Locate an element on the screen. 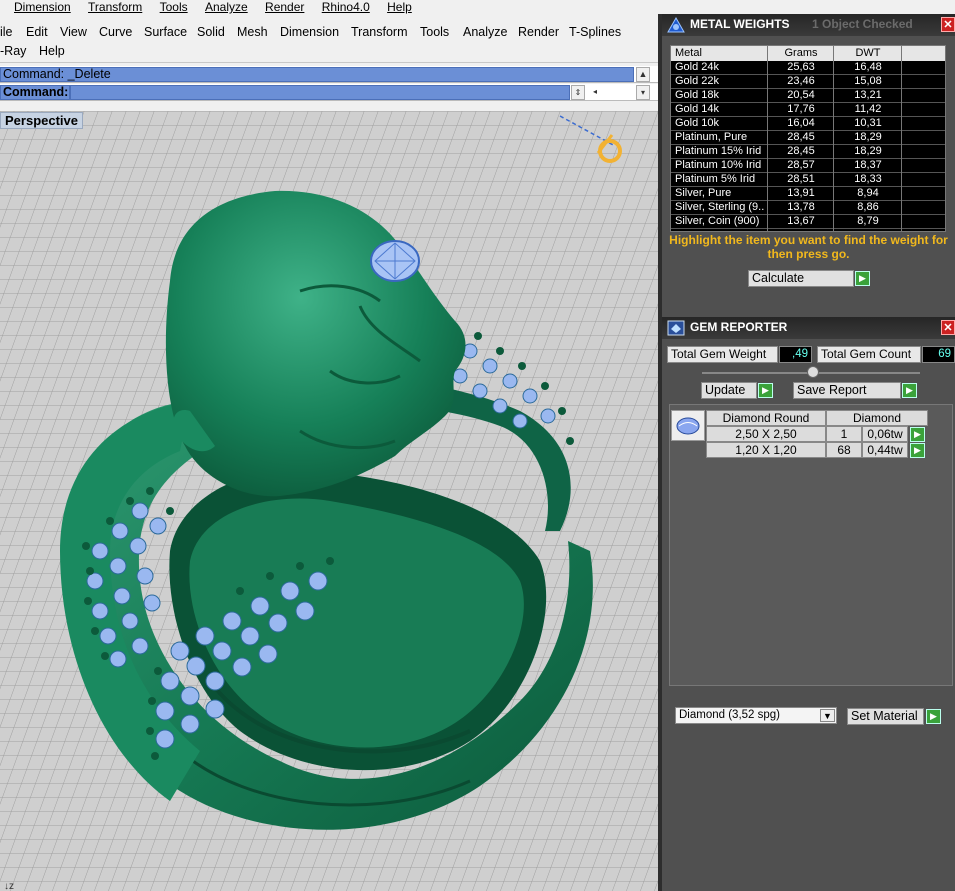  menu-file: ile is located at coordinates (6, 32).